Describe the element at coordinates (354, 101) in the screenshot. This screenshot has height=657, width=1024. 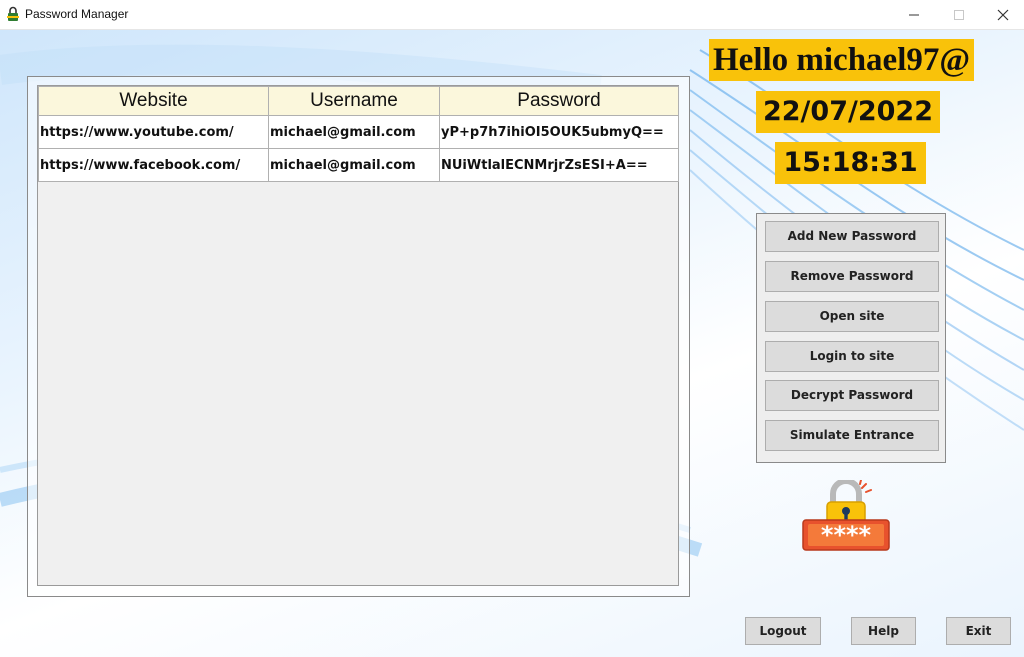
I see `column-header-username: Username` at that location.